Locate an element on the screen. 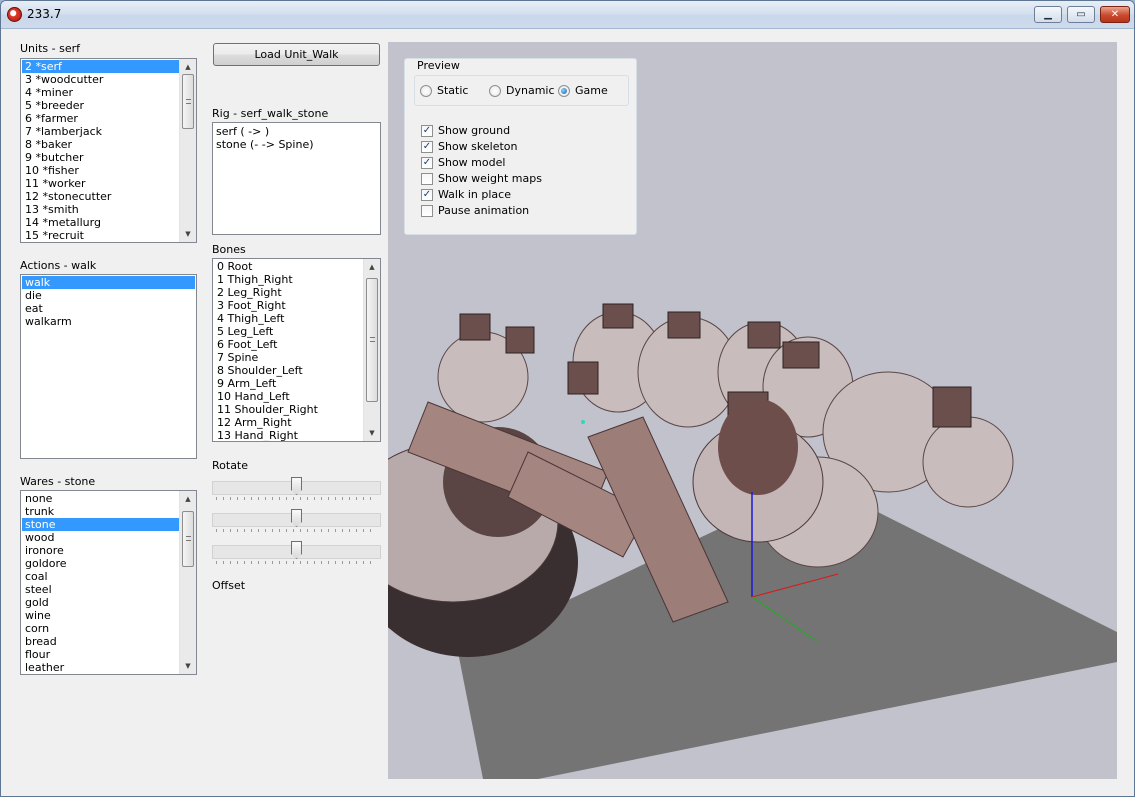  units-list-item: 11 *worker is located at coordinates (100, 183).